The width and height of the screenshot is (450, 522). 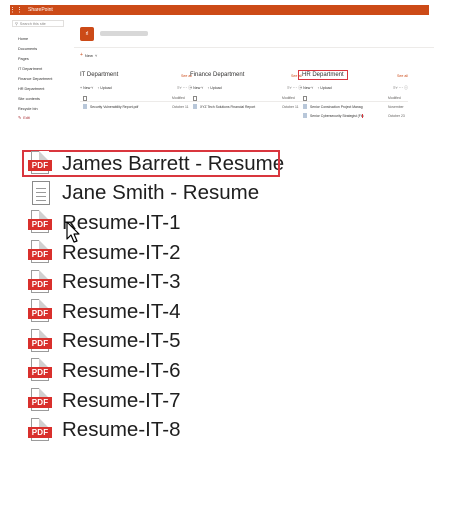 What do you see at coordinates (217, 75) in the screenshot?
I see `library-title: Finance Department` at bounding box center [217, 75].